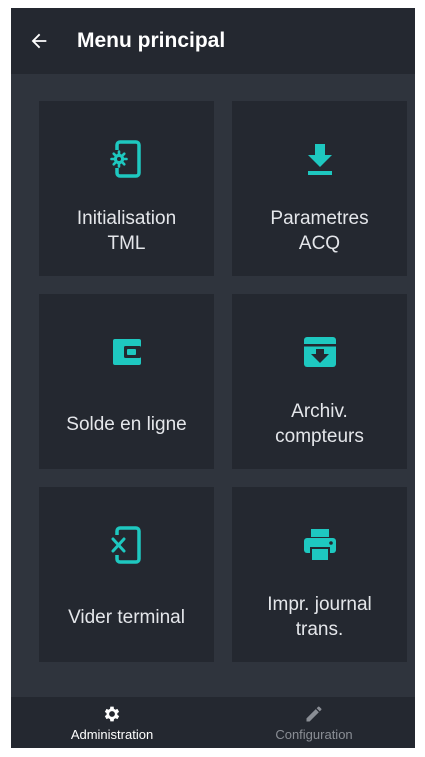 Image resolution: width=425 pixels, height=757 pixels. Describe the element at coordinates (319, 424) in the screenshot. I see `tile-label: Archiv. compteurs` at that location.